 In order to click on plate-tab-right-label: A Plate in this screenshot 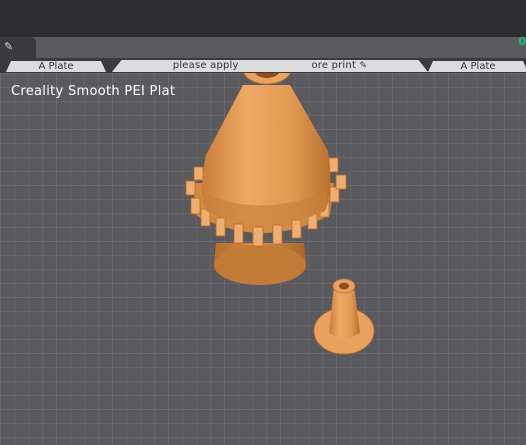, I will do `click(478, 66)`.